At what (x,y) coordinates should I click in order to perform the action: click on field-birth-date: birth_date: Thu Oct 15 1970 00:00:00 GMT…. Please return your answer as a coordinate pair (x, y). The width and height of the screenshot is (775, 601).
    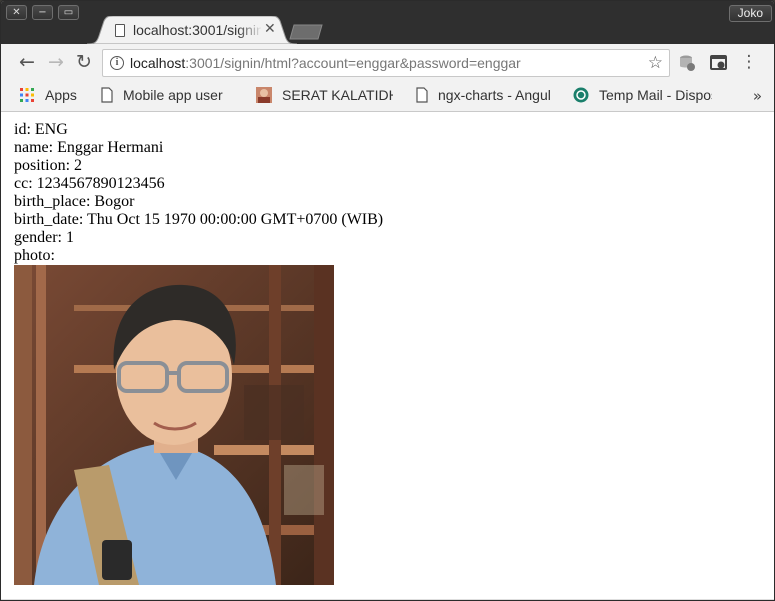
    Looking at the image, I should click on (199, 219).